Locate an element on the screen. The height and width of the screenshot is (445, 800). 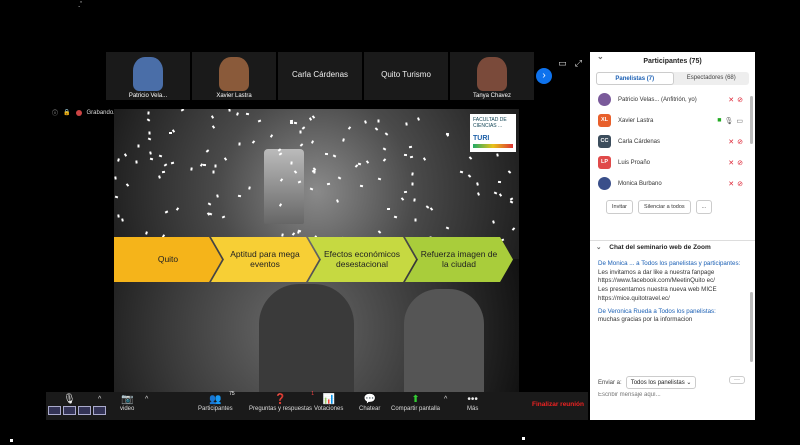
share-screen-icon: ⬆ is located at coordinates (415, 399).